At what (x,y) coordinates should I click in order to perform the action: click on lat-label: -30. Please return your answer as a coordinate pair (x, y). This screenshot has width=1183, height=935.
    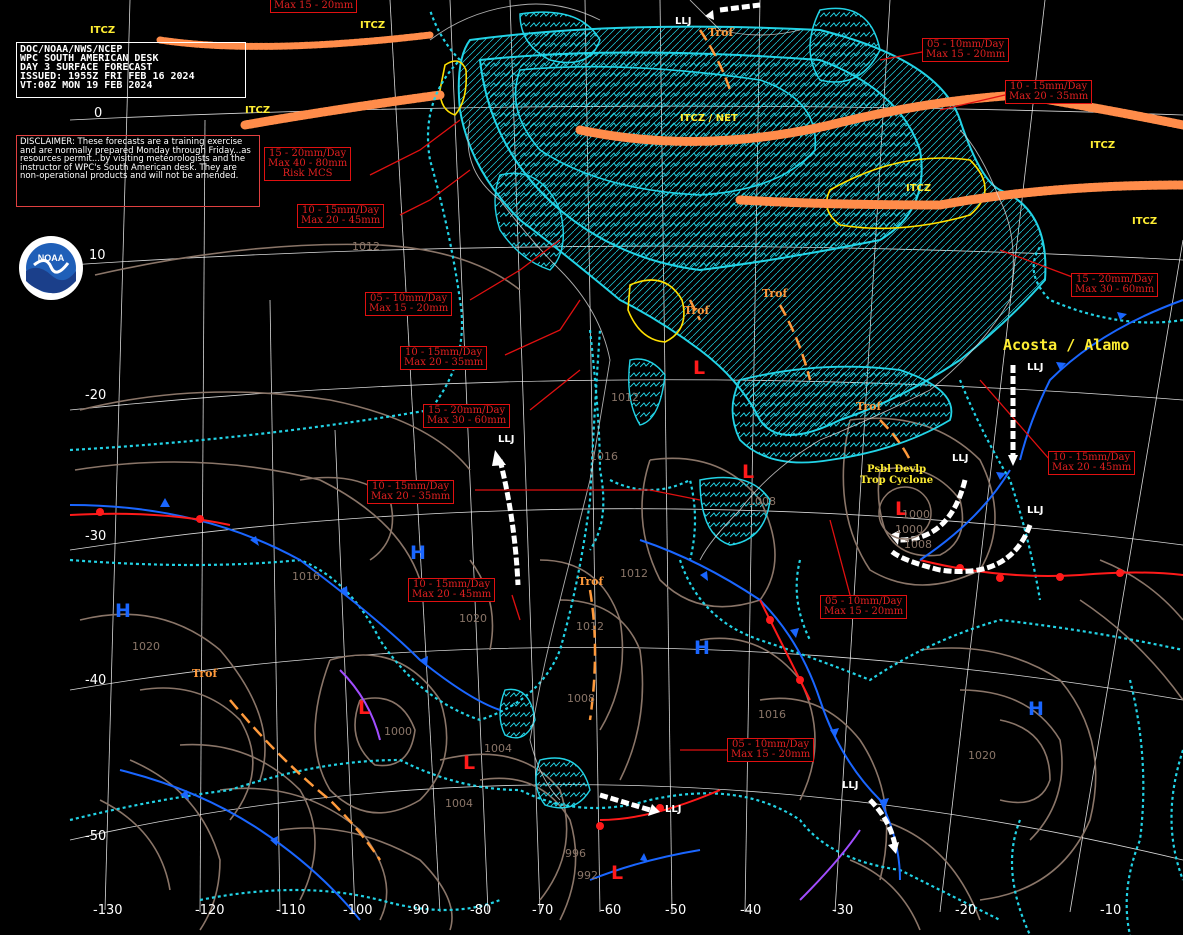
    Looking at the image, I should click on (96, 536).